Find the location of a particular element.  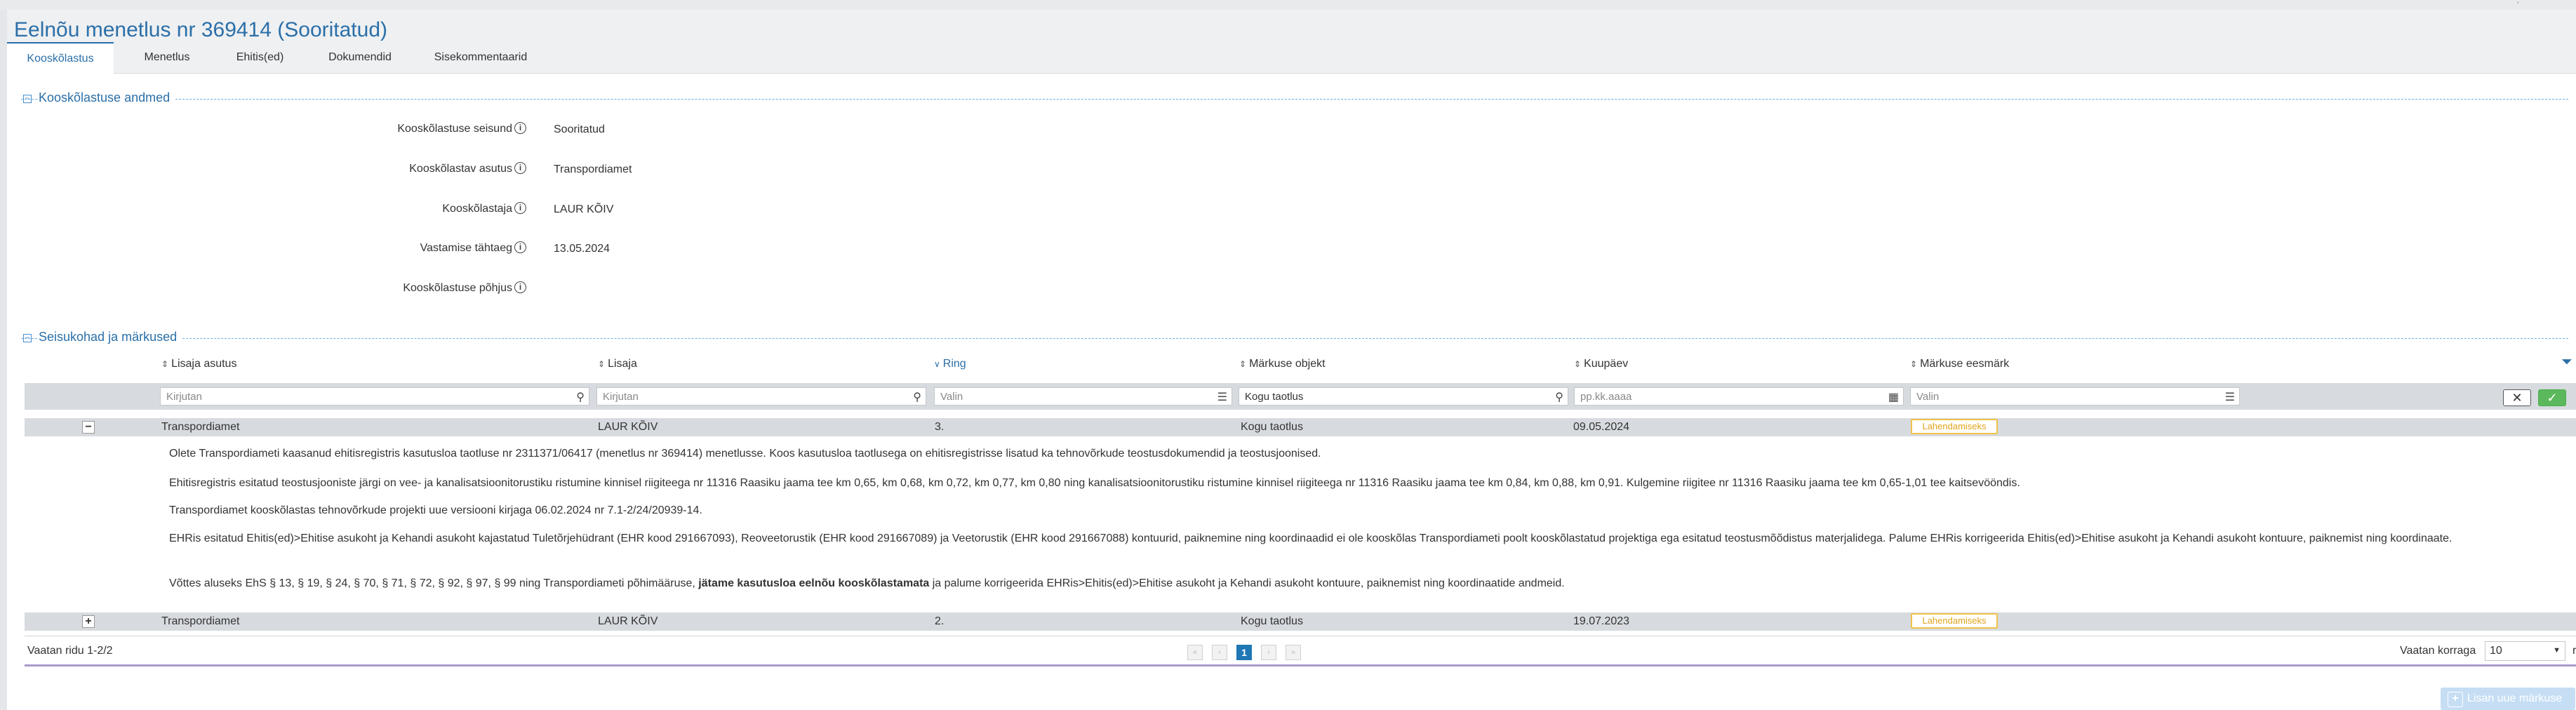

section-divider is located at coordinates (1295, 338).